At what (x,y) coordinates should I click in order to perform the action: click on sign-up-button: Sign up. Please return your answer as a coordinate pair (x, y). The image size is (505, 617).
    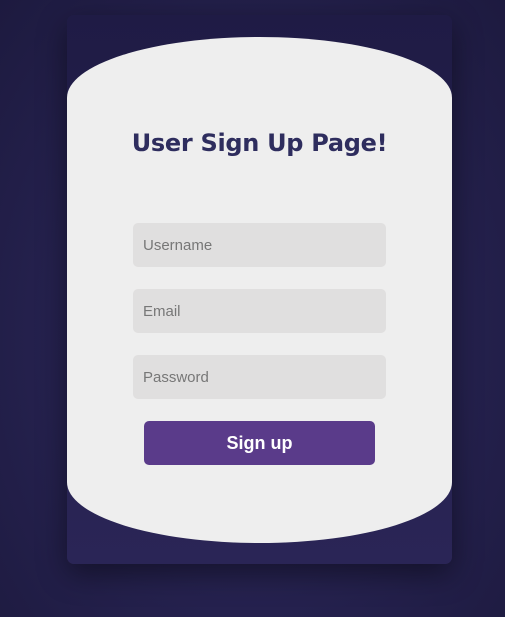
    Looking at the image, I should click on (259, 443).